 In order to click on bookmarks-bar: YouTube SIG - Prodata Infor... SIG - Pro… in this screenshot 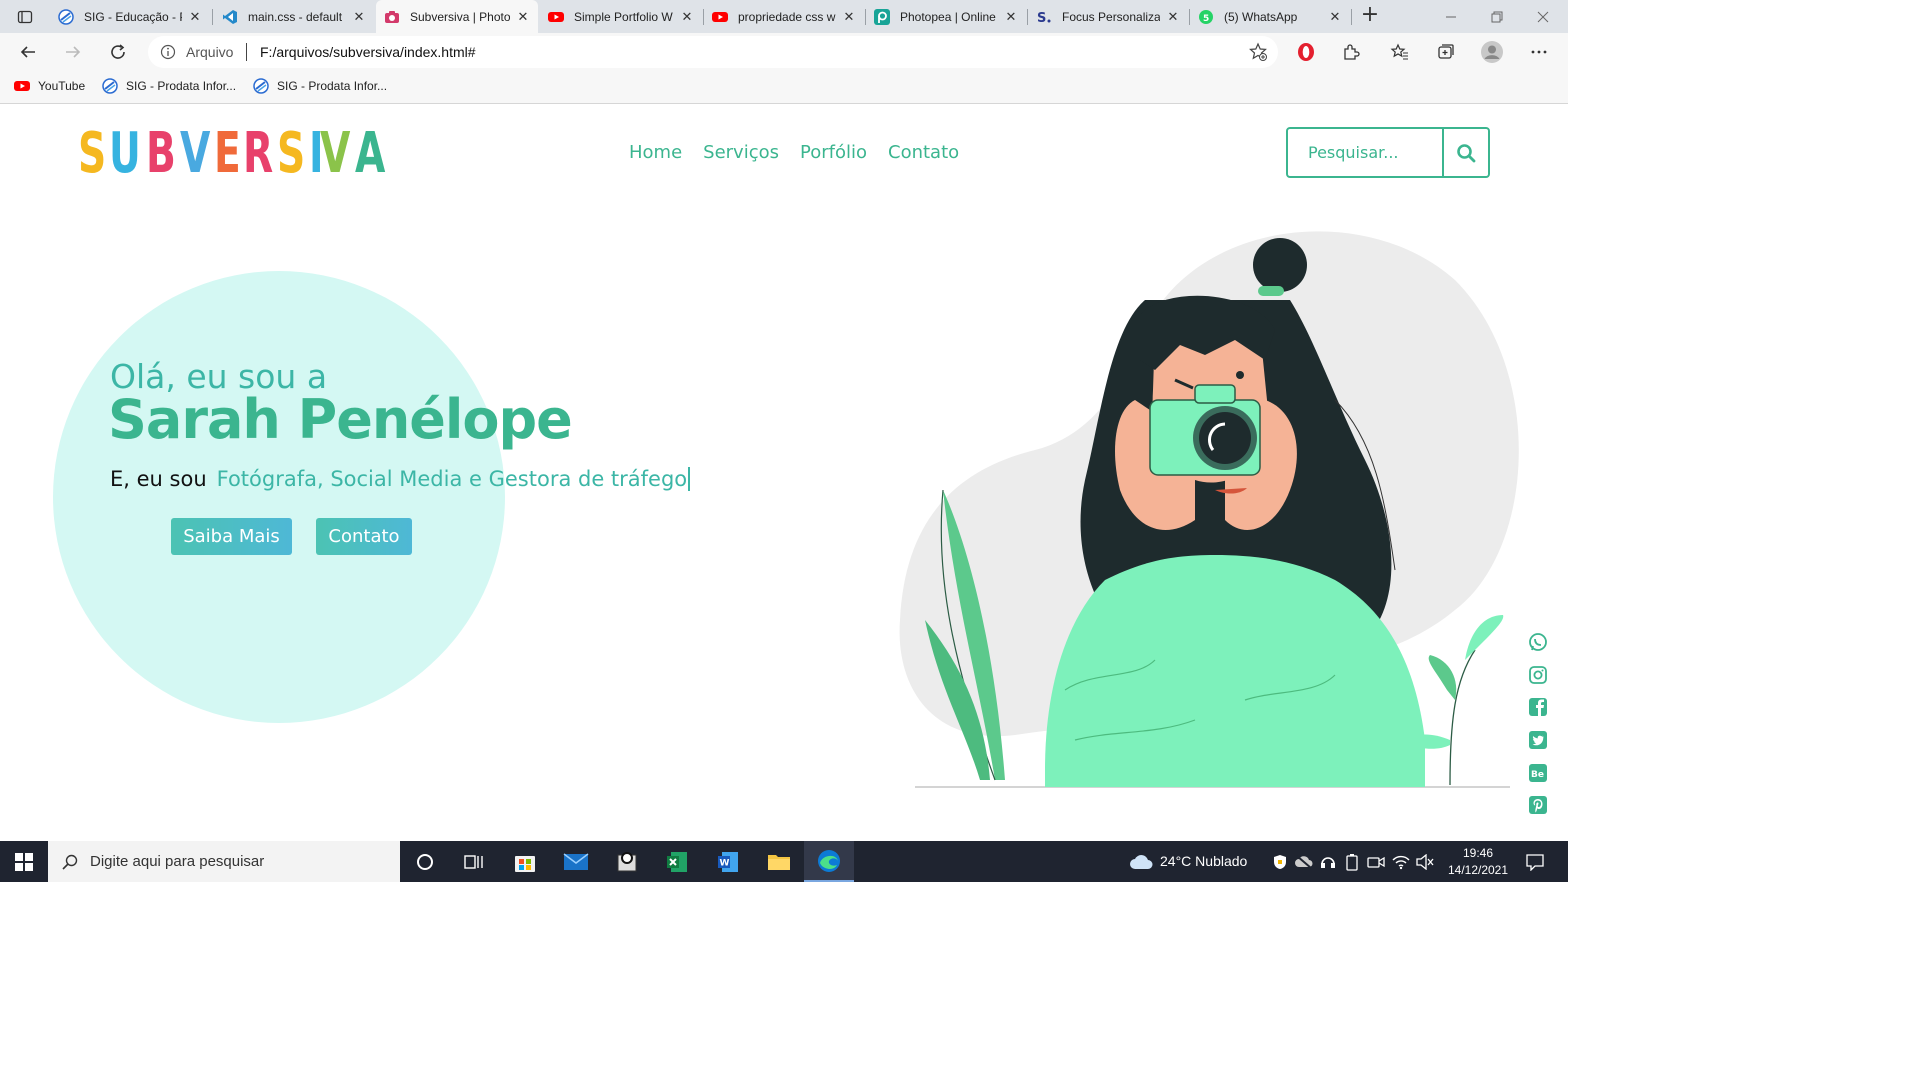, I will do `click(784, 87)`.